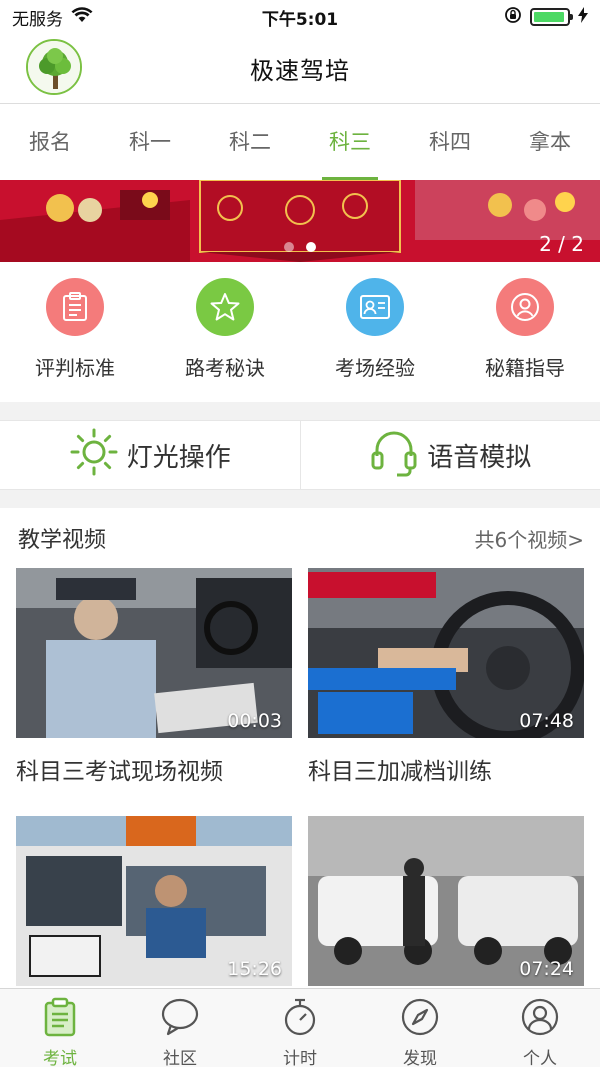  I want to click on voice-simulation-label: 语音模拟, so click(479, 457).